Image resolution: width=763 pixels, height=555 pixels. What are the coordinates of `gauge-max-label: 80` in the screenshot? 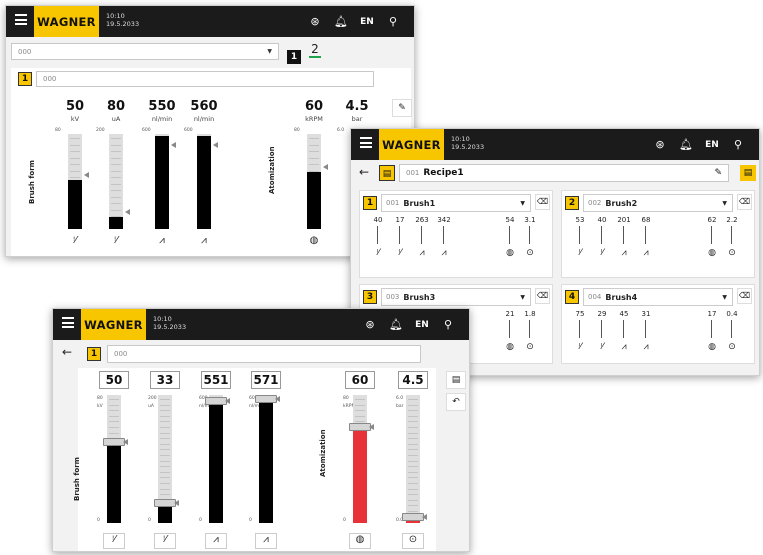 It's located at (58, 130).